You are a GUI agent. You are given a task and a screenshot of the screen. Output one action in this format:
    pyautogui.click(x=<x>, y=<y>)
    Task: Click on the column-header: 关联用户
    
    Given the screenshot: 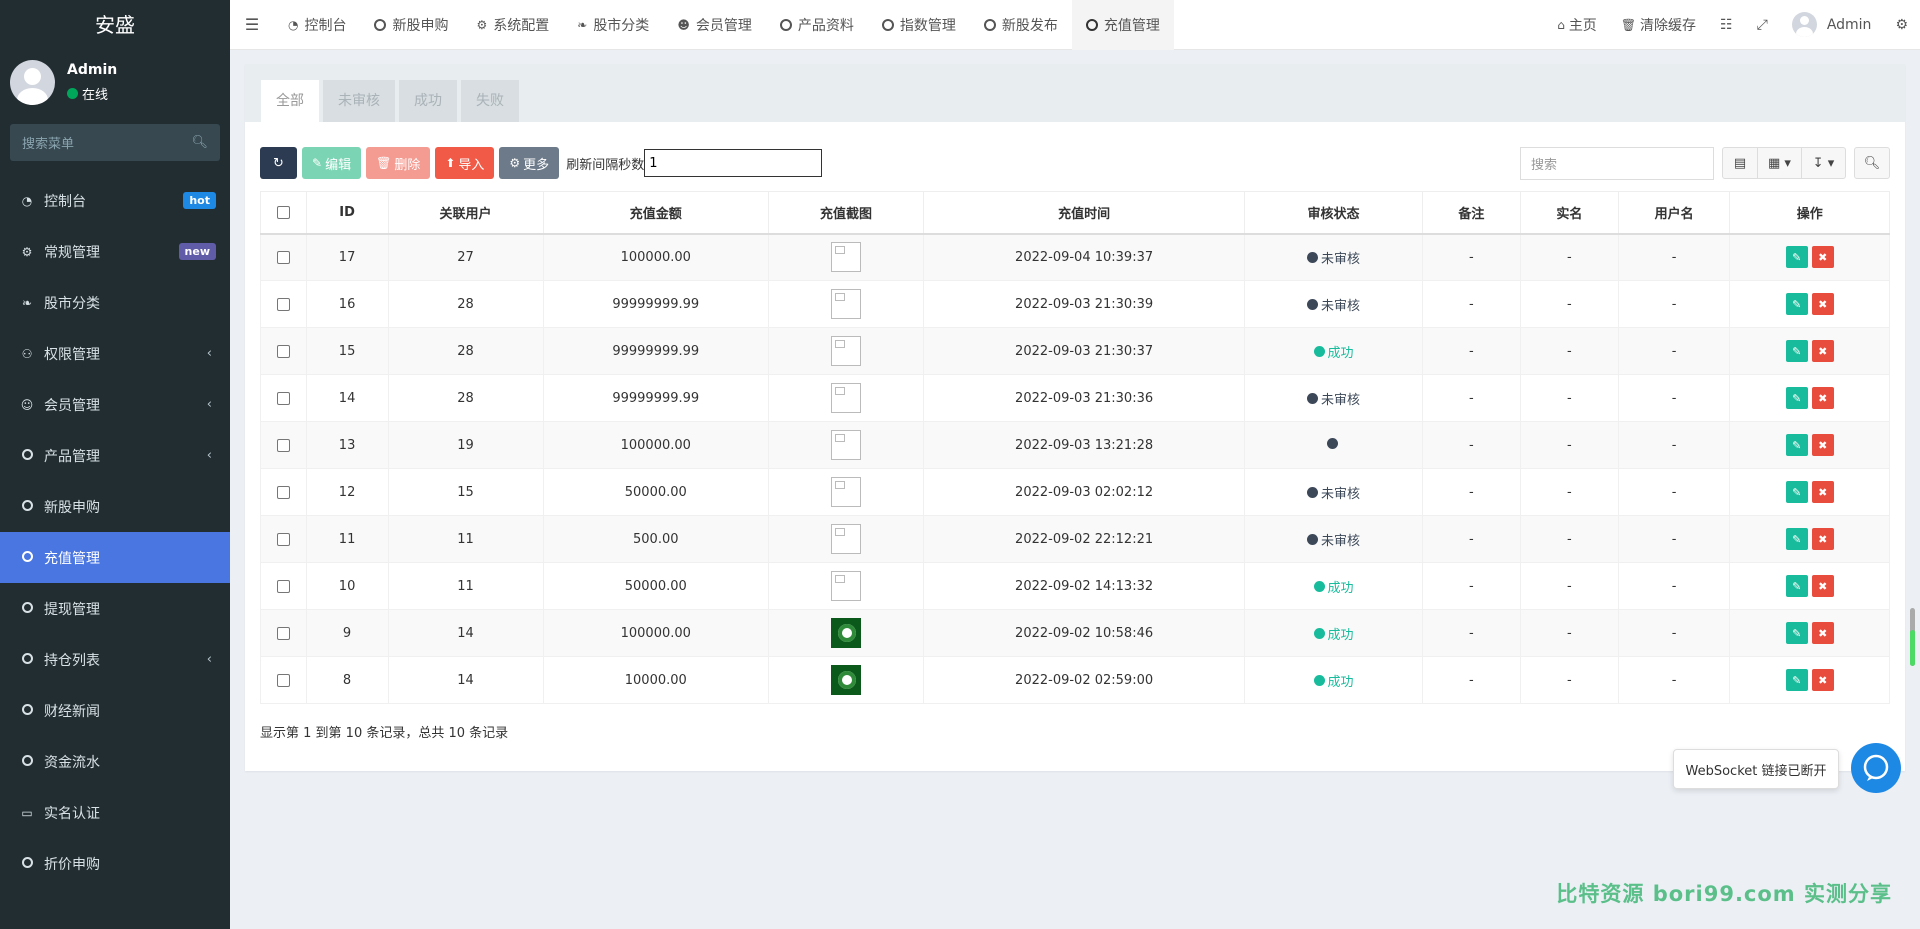 What is the action you would take?
    pyautogui.click(x=465, y=213)
    